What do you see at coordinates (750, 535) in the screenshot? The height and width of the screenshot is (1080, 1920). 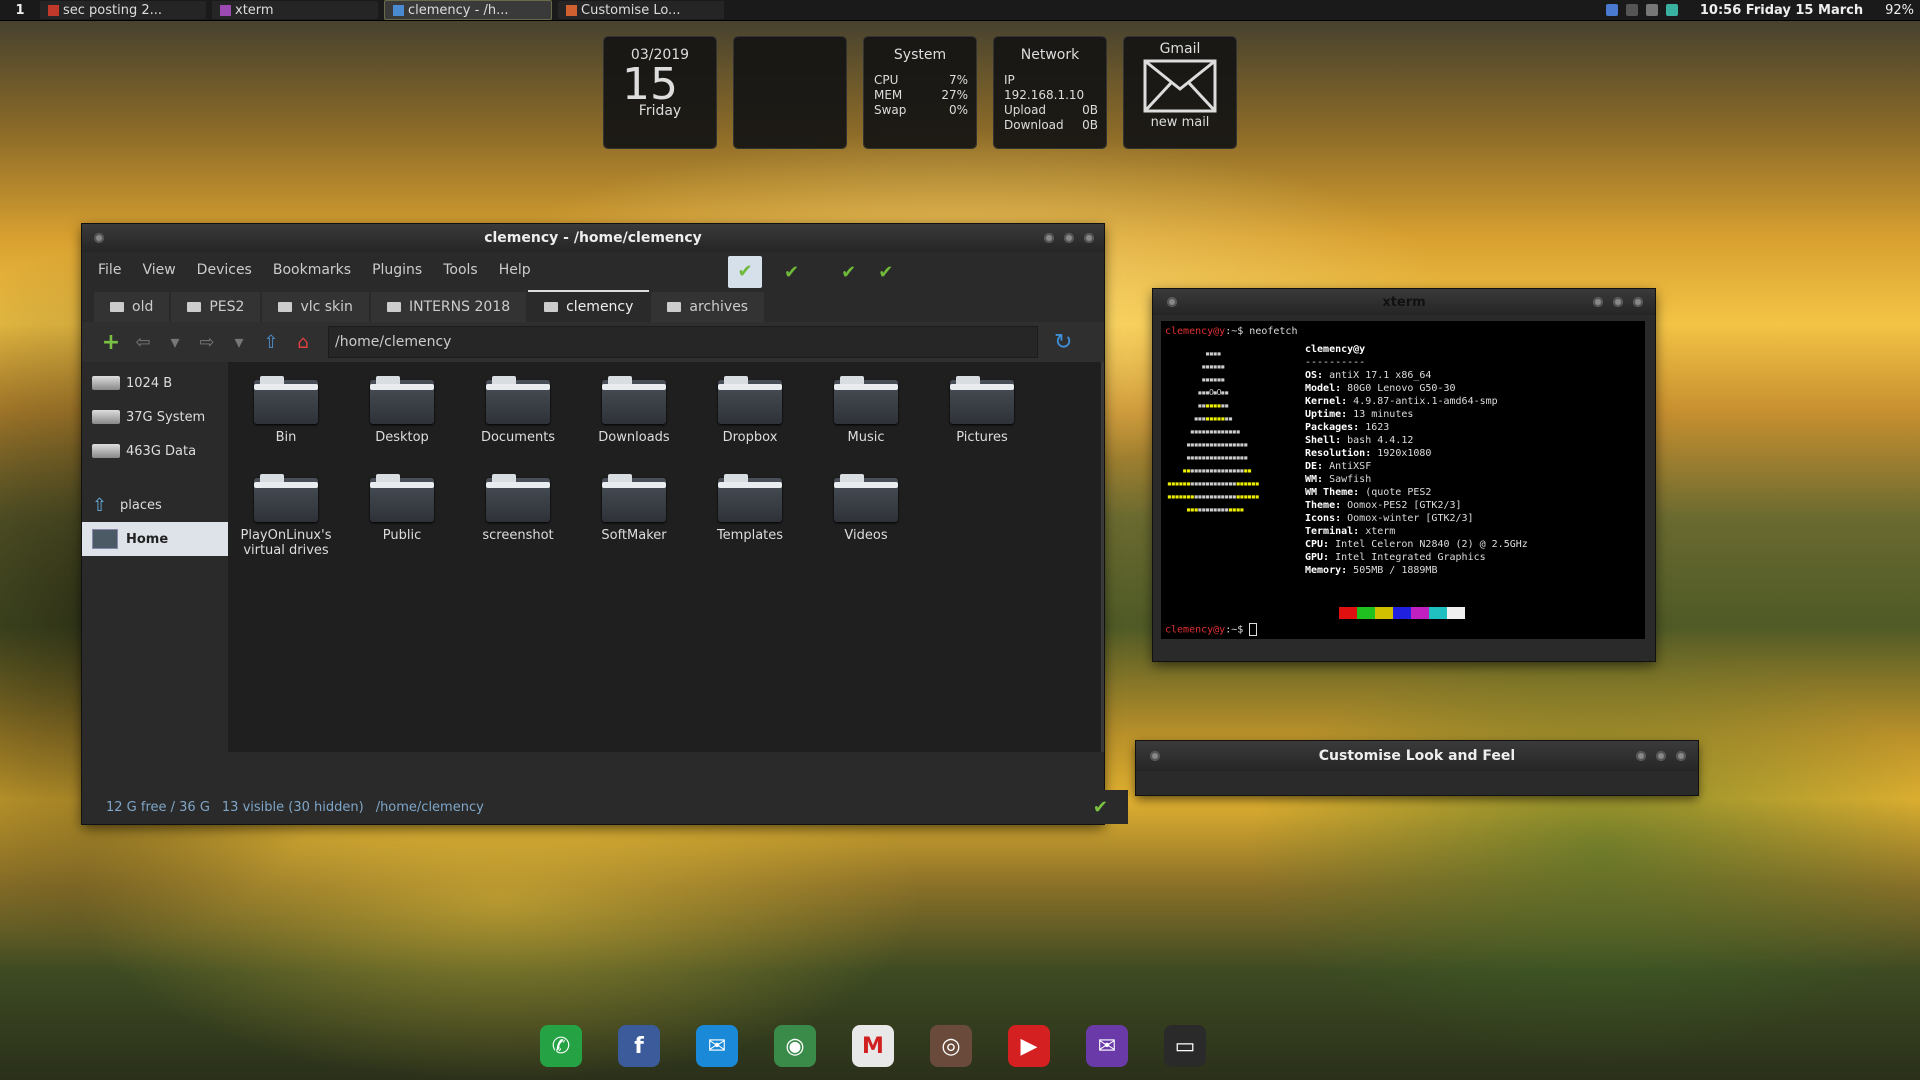 I see `folder-label: Templates` at bounding box center [750, 535].